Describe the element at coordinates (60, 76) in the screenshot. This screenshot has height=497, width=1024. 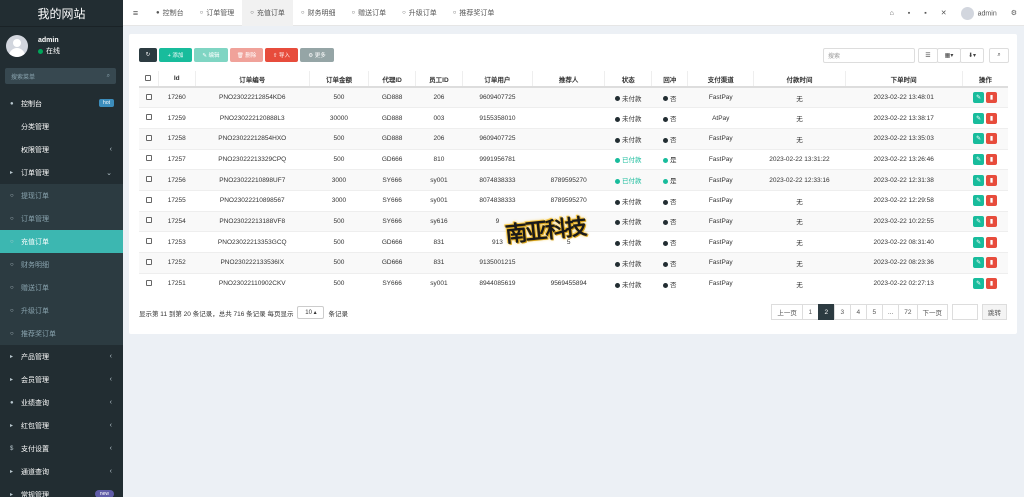
I see `sidebar-search-input: 搜索菜单 ⌕` at that location.